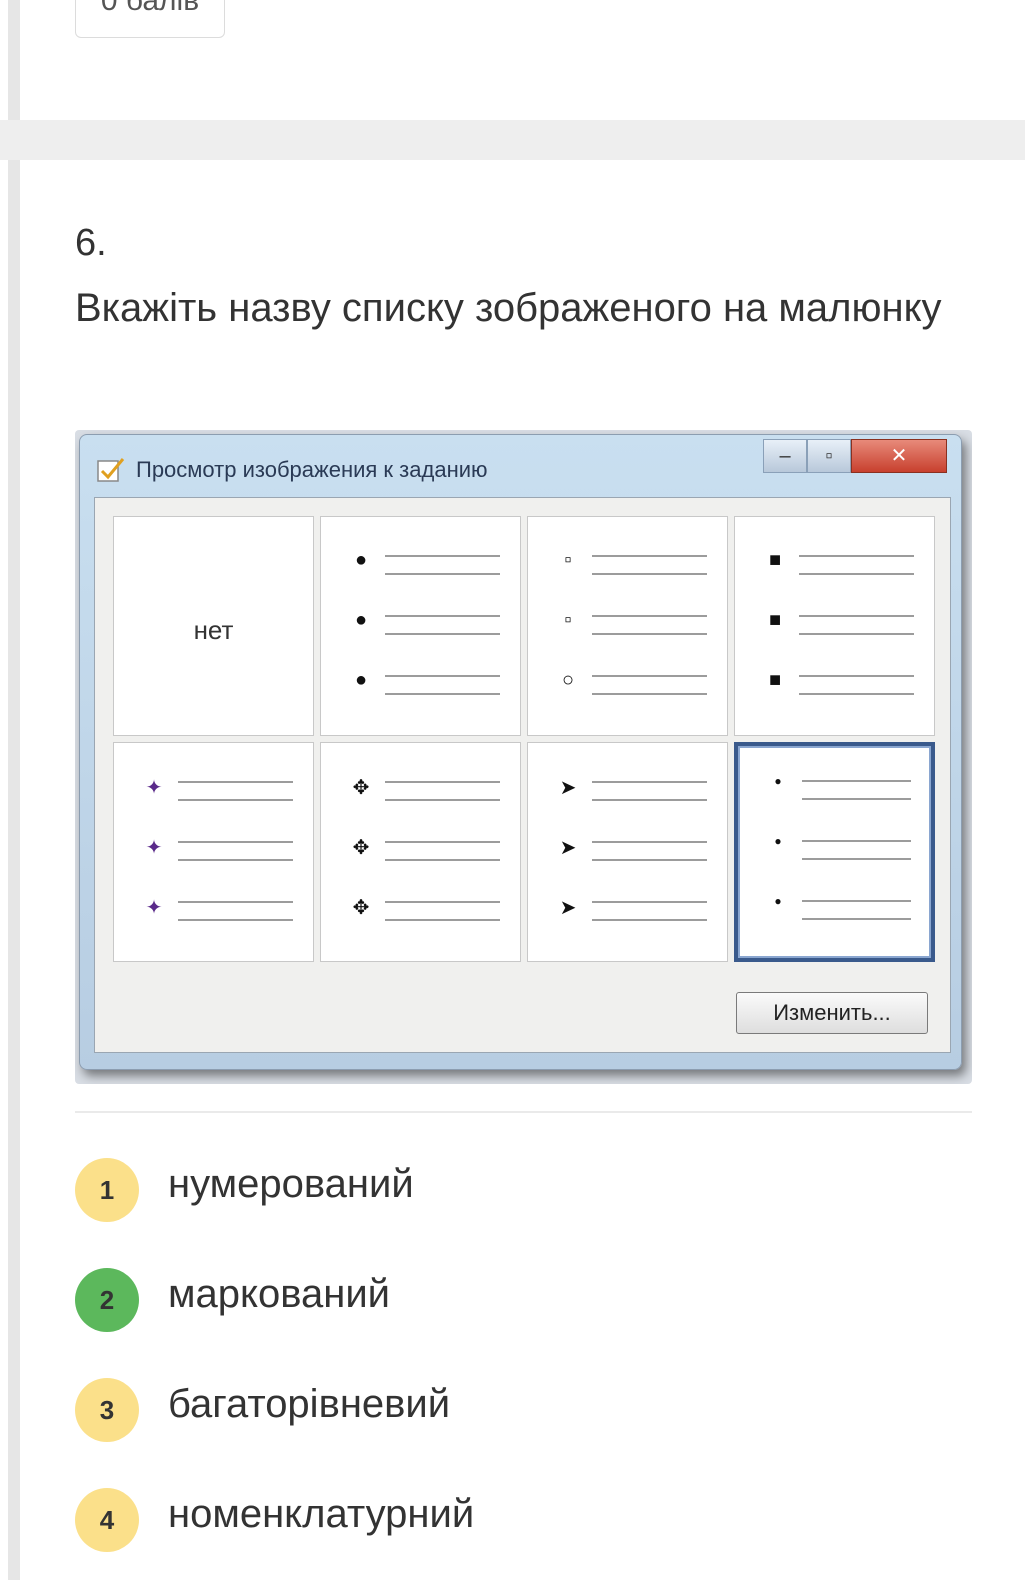  I want to click on answer-number-badge: 1, so click(107, 1190).